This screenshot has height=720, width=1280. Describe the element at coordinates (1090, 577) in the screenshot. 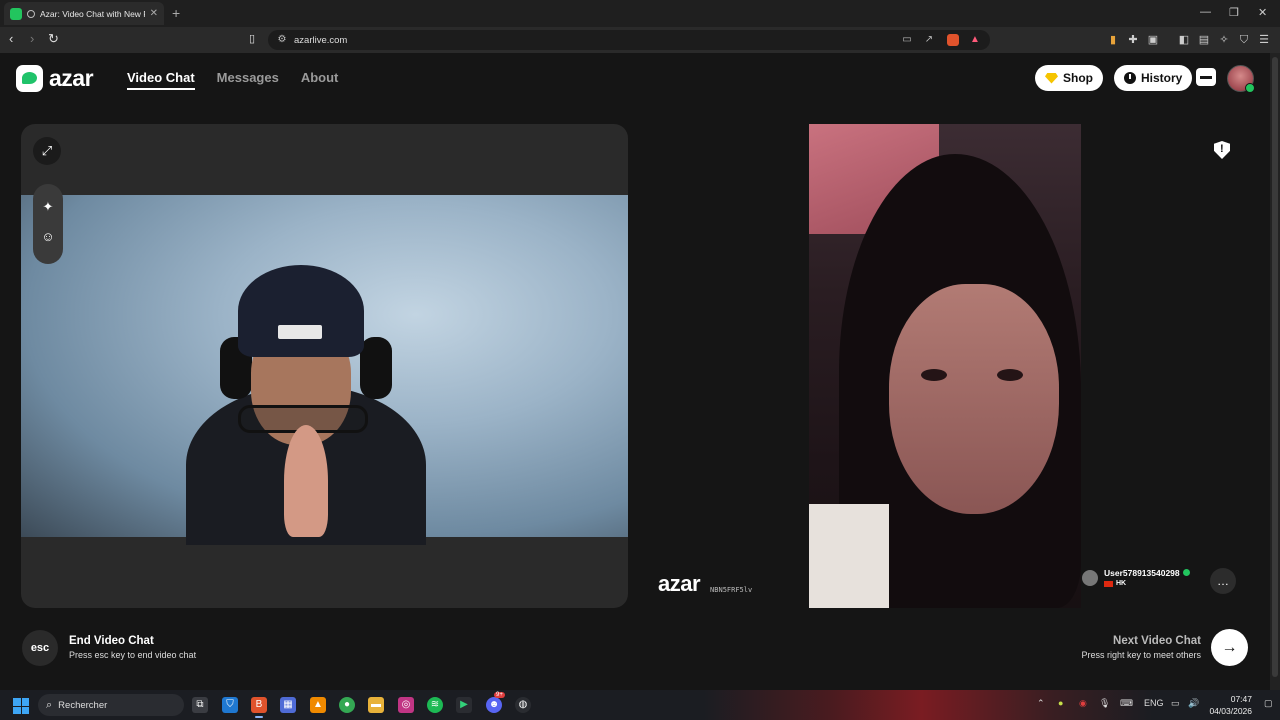

I see `peer-avatar` at that location.